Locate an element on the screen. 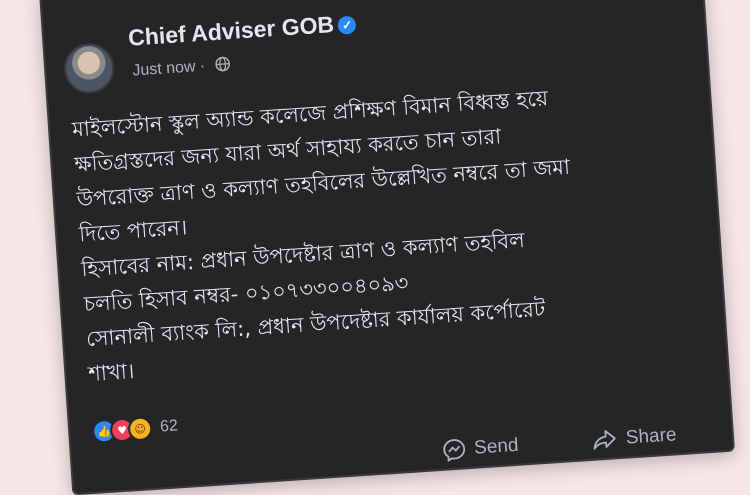 The image size is (750, 495). share-icon is located at coordinates (604, 440).